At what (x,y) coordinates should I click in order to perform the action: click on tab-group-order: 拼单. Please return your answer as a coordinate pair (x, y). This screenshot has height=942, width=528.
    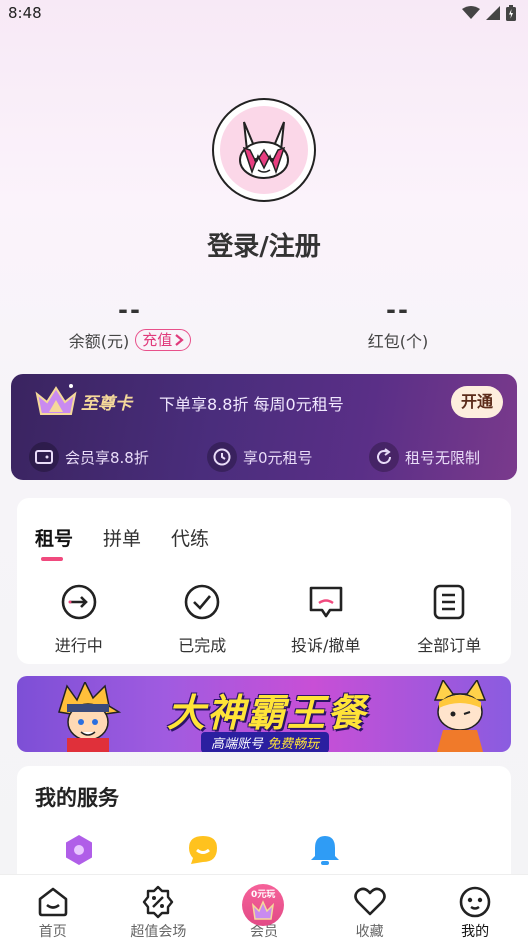
    Looking at the image, I should click on (122, 537).